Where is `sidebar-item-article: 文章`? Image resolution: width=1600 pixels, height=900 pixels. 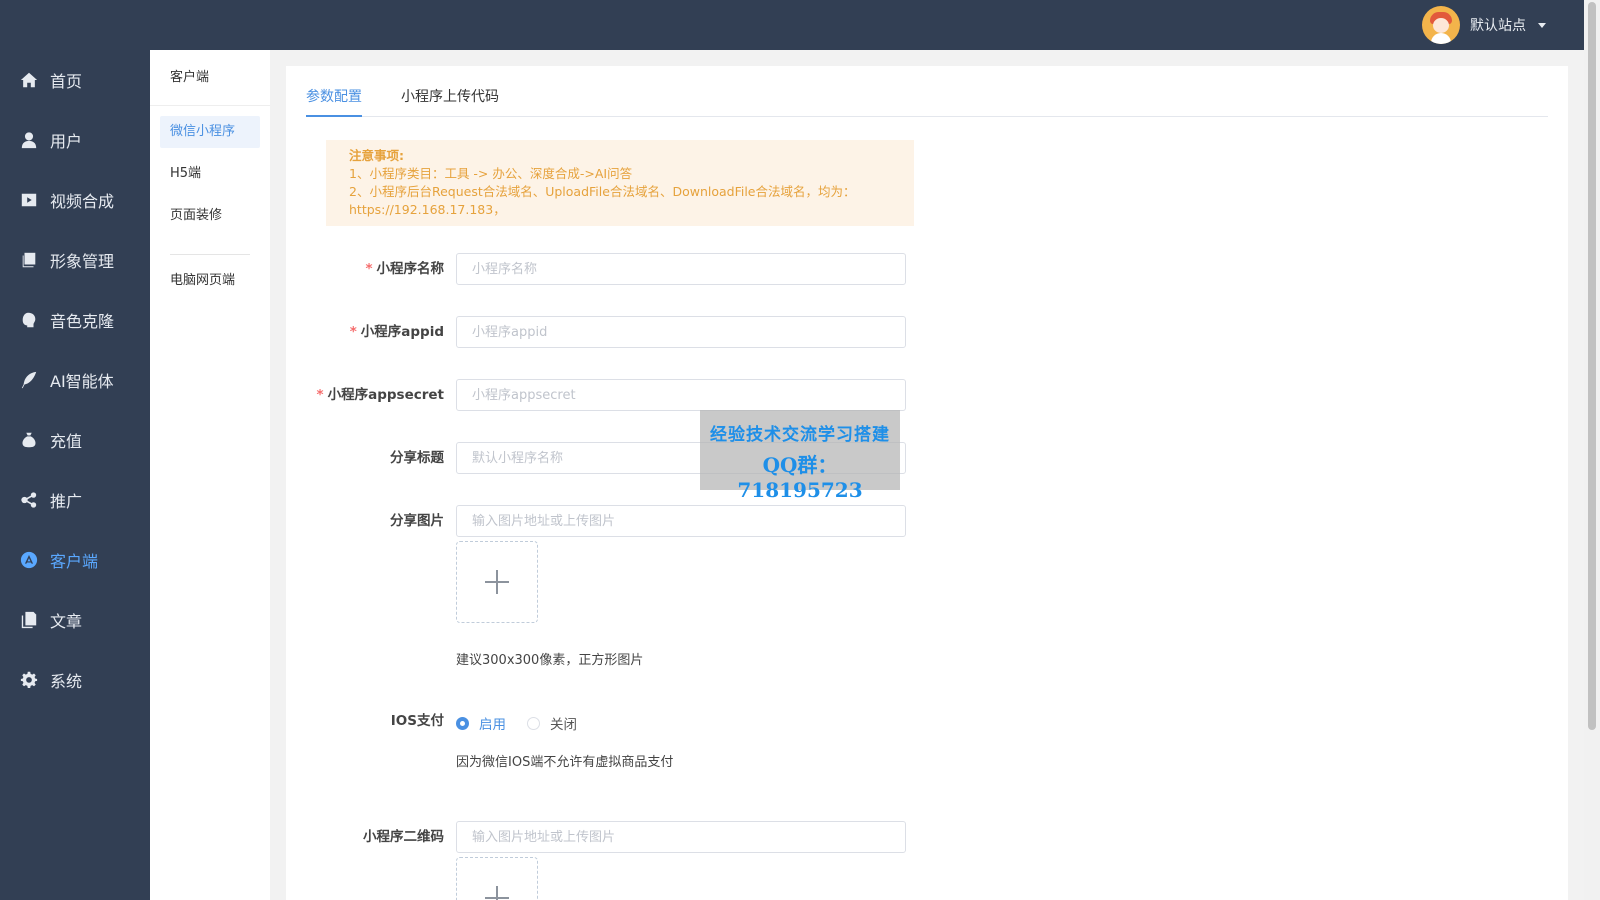
sidebar-item-article: 文章 is located at coordinates (75, 620).